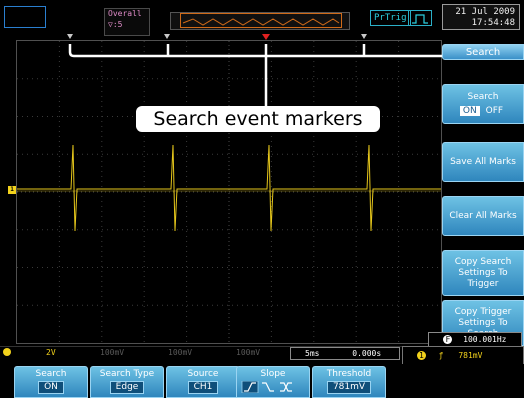  I want to click on rising-edge-icon: ƒ, so click(441, 355).